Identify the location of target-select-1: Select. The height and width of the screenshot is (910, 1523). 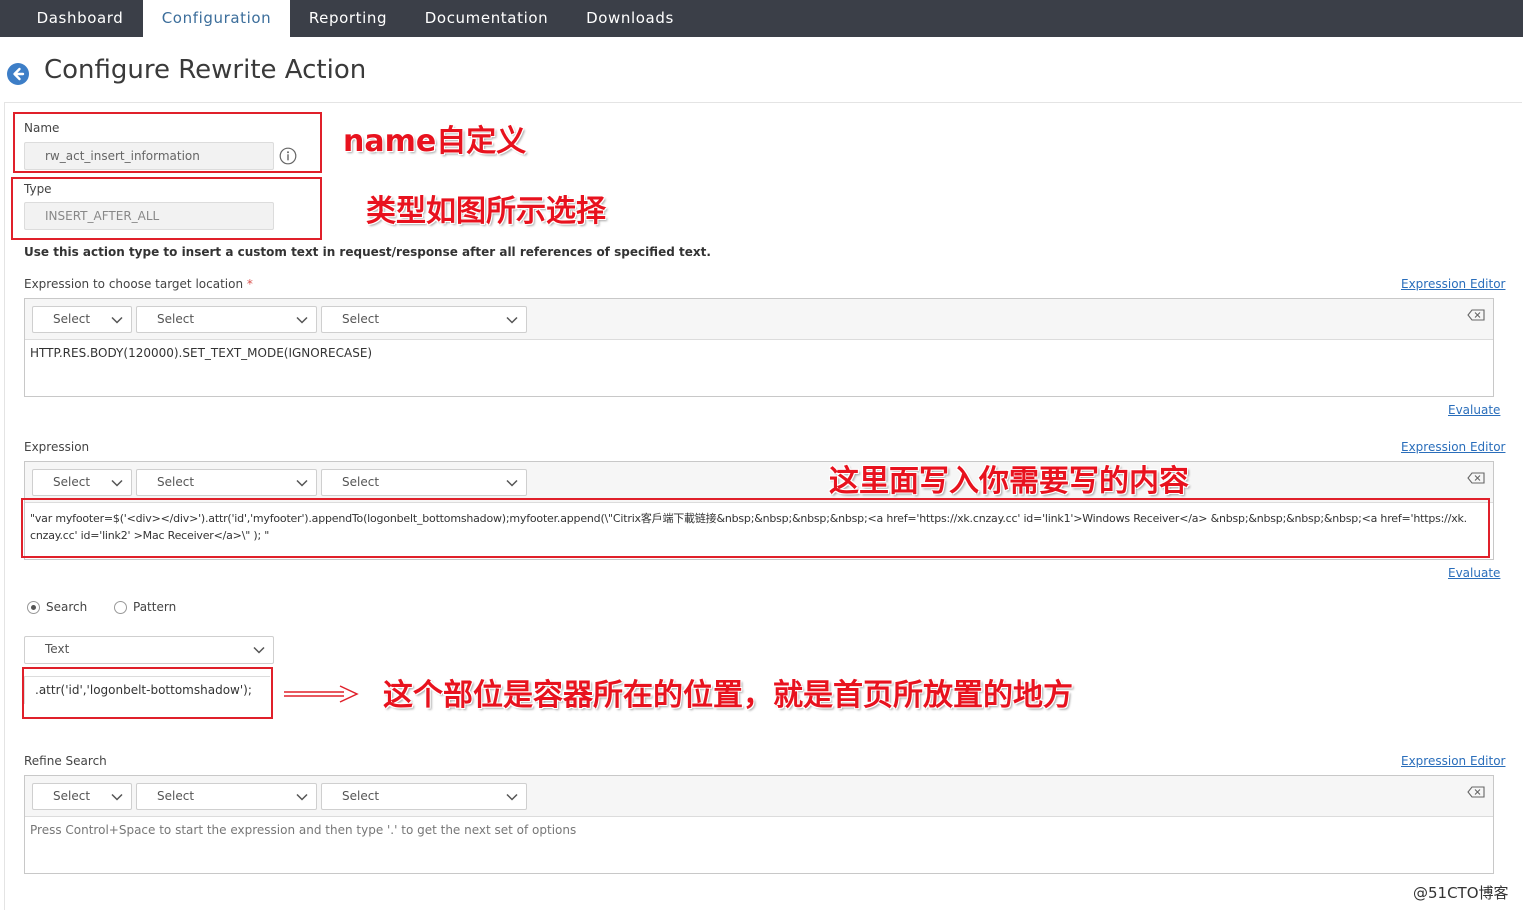
(82, 319).